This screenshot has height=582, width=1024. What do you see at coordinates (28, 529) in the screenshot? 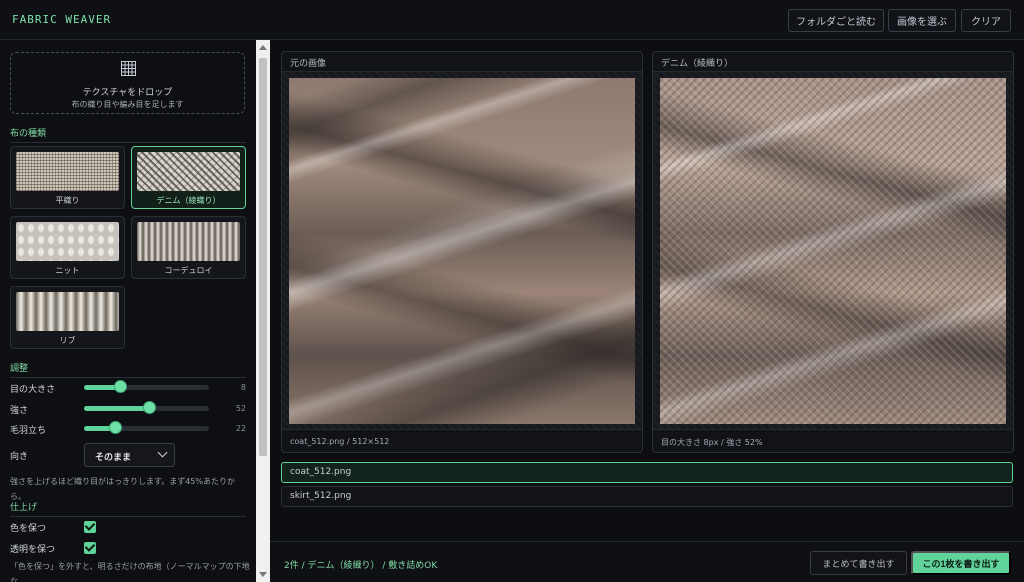
I see `keep-color-label: 色を保つ` at bounding box center [28, 529].